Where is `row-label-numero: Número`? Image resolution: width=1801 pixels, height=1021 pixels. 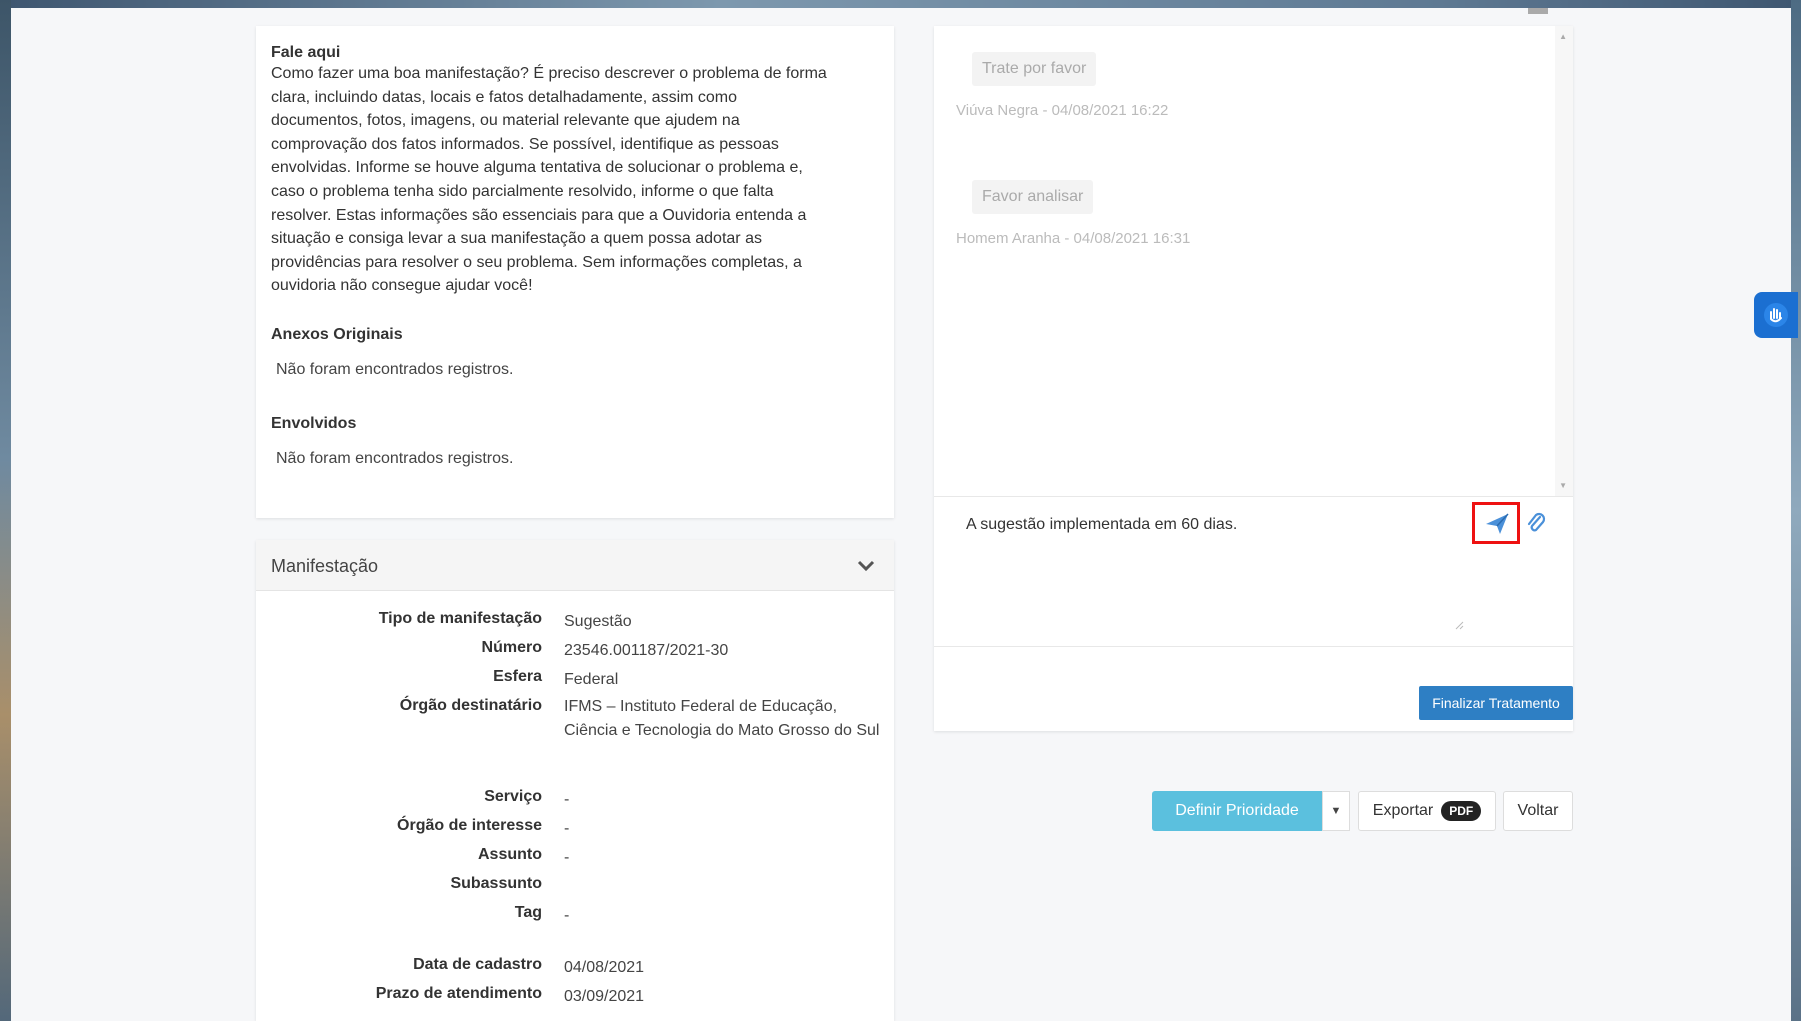 row-label-numero: Número is located at coordinates (511, 647).